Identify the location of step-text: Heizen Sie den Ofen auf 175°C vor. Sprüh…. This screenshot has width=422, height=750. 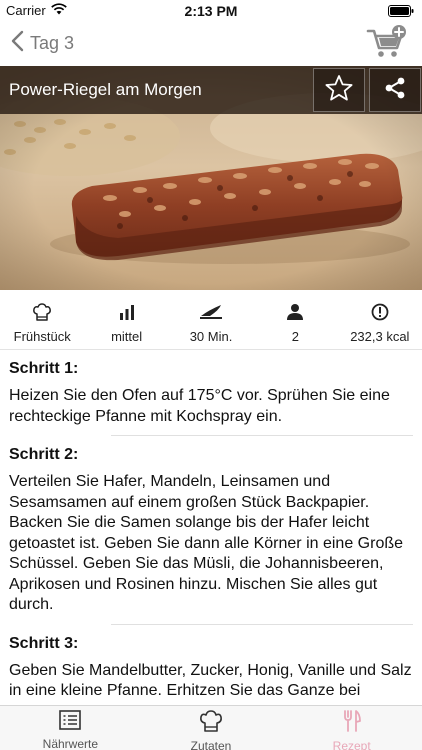
(199, 406).